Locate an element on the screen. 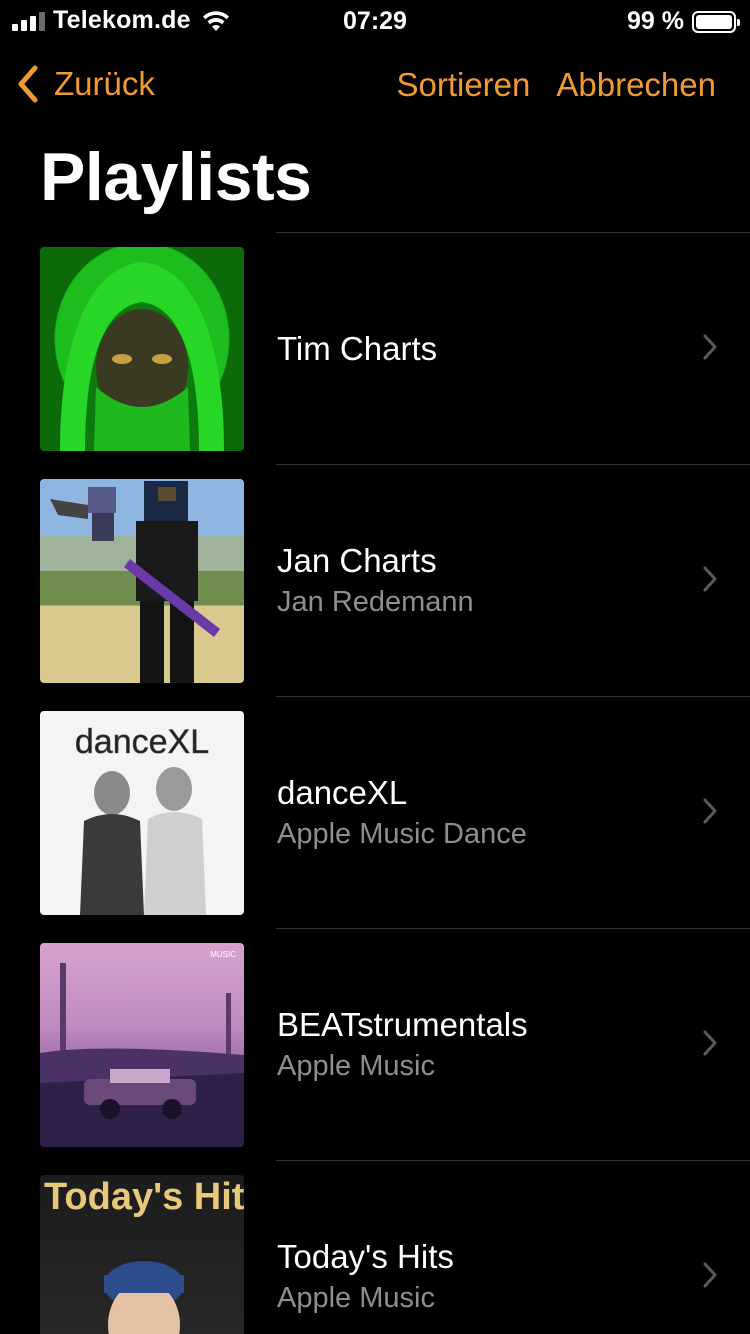  playlist-subtitle: Jan Redemann is located at coordinates (375, 602).